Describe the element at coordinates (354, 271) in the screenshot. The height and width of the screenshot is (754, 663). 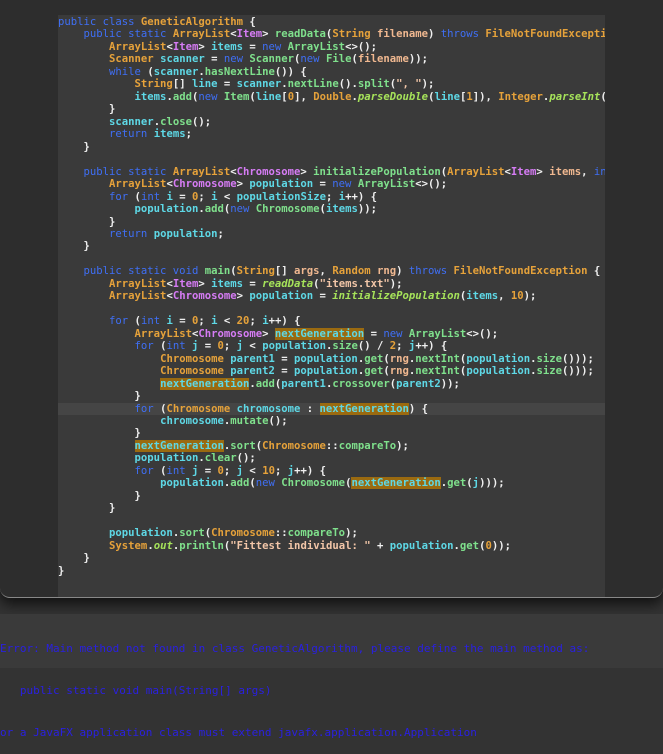
I see `code-token: Random` at that location.